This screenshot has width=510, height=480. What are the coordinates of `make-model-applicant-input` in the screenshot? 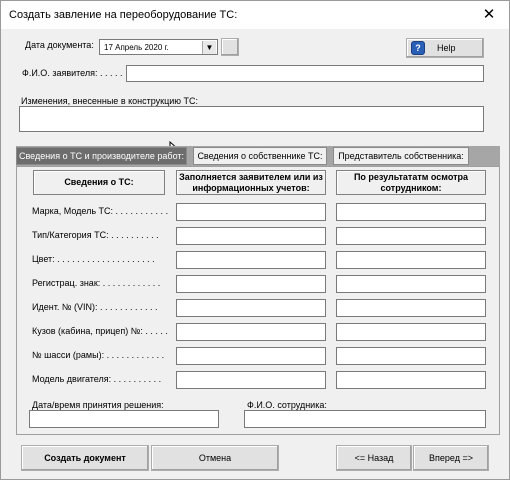 It's located at (251, 212).